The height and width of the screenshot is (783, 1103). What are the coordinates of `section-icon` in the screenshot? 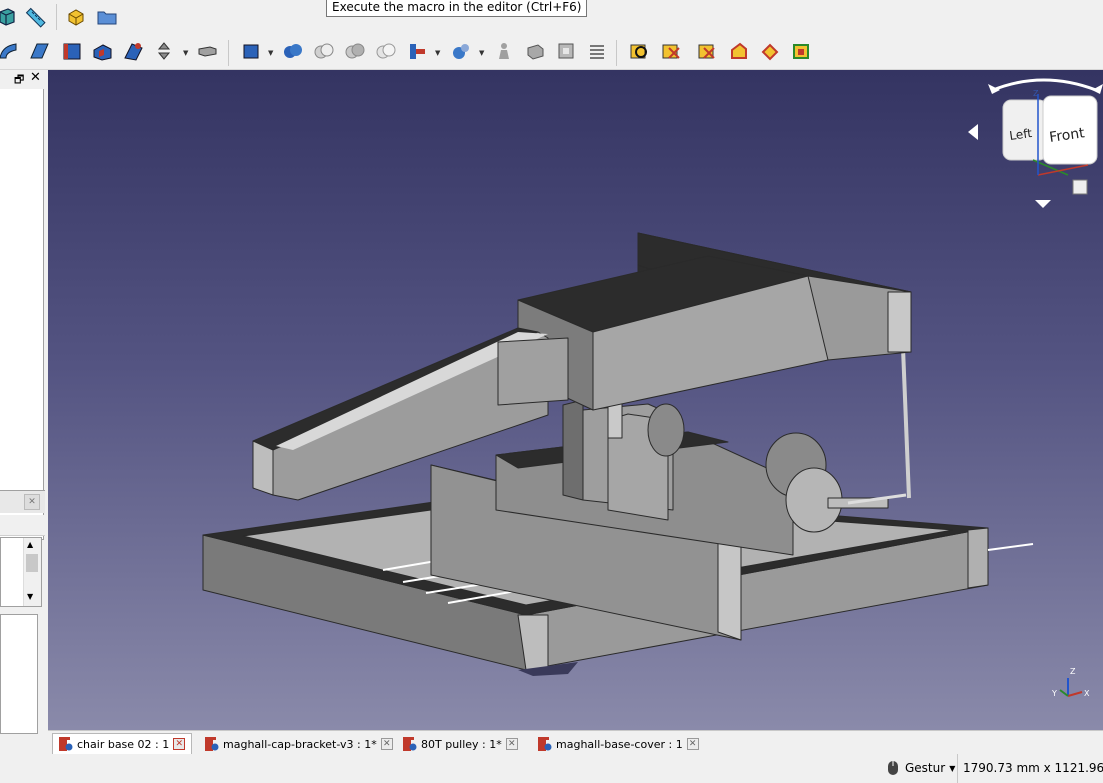 It's located at (417, 51).